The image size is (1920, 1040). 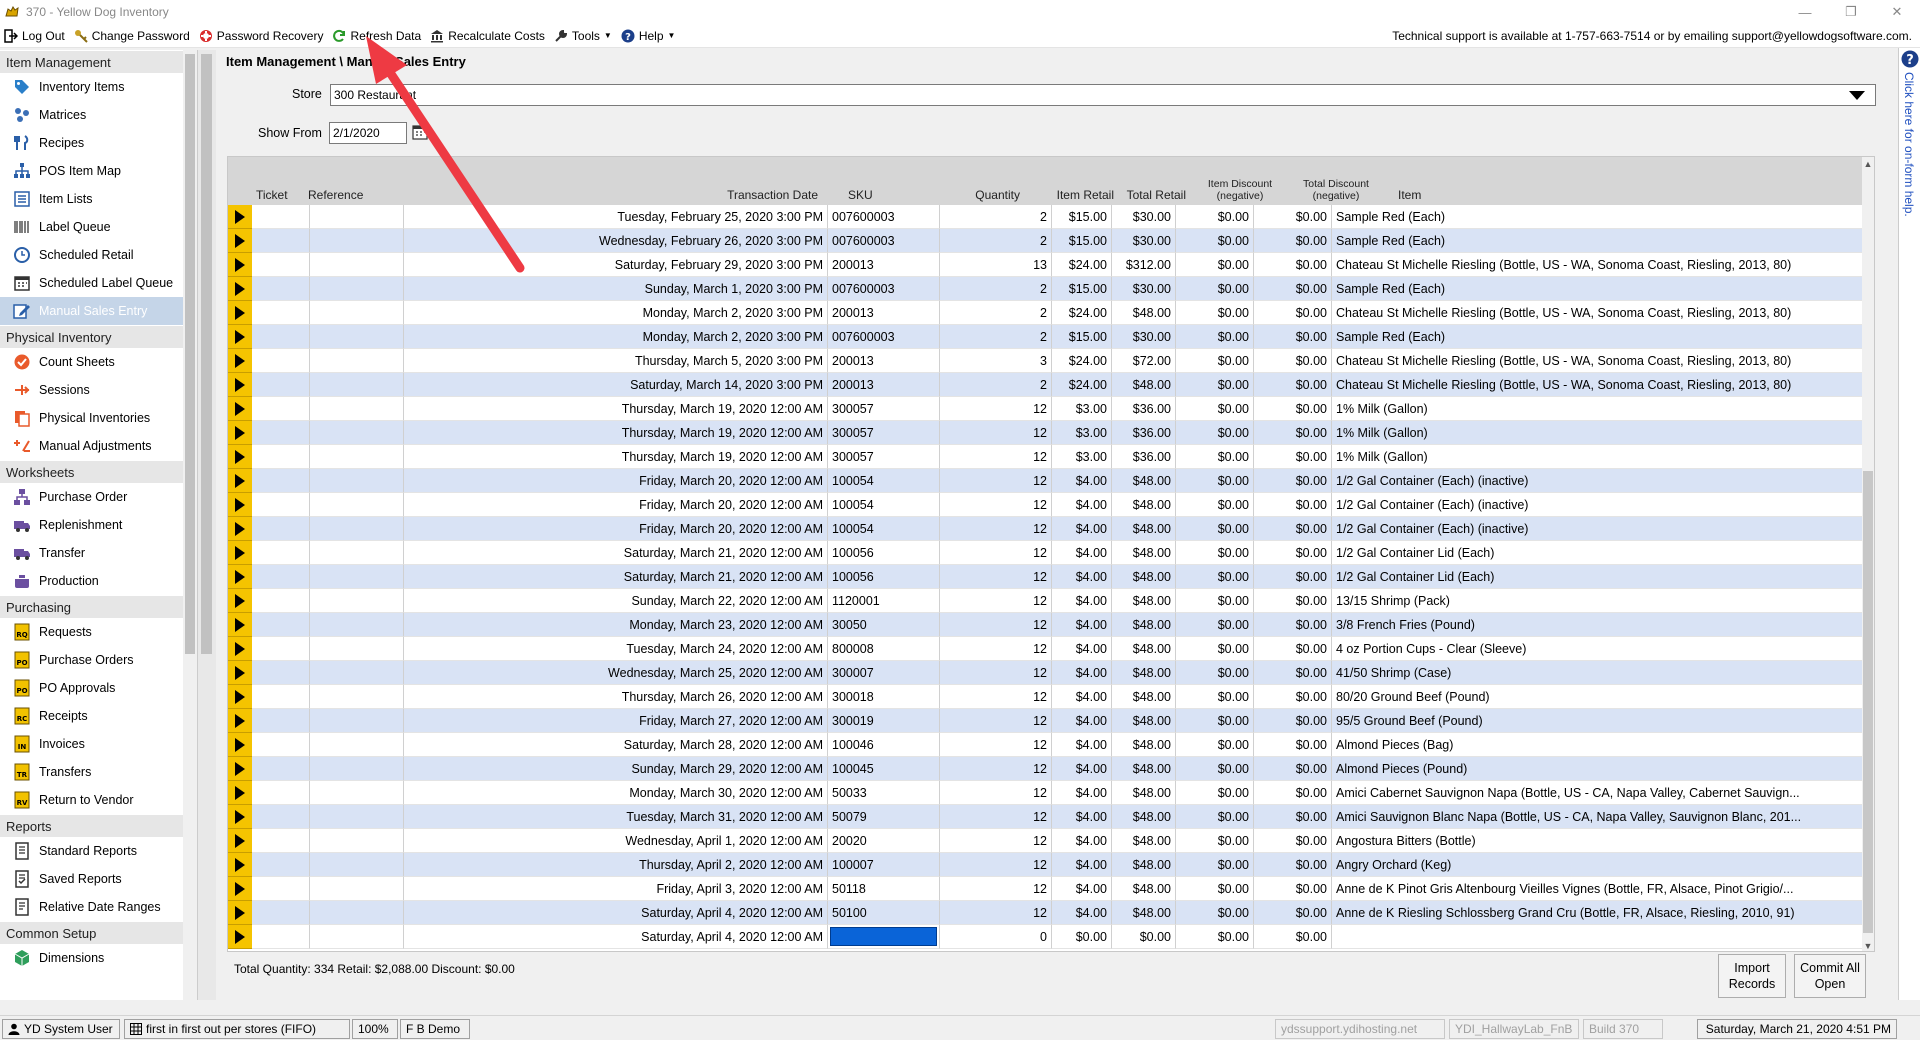 What do you see at coordinates (262, 36) in the screenshot?
I see `password-recovery-button: Password Recovery` at bounding box center [262, 36].